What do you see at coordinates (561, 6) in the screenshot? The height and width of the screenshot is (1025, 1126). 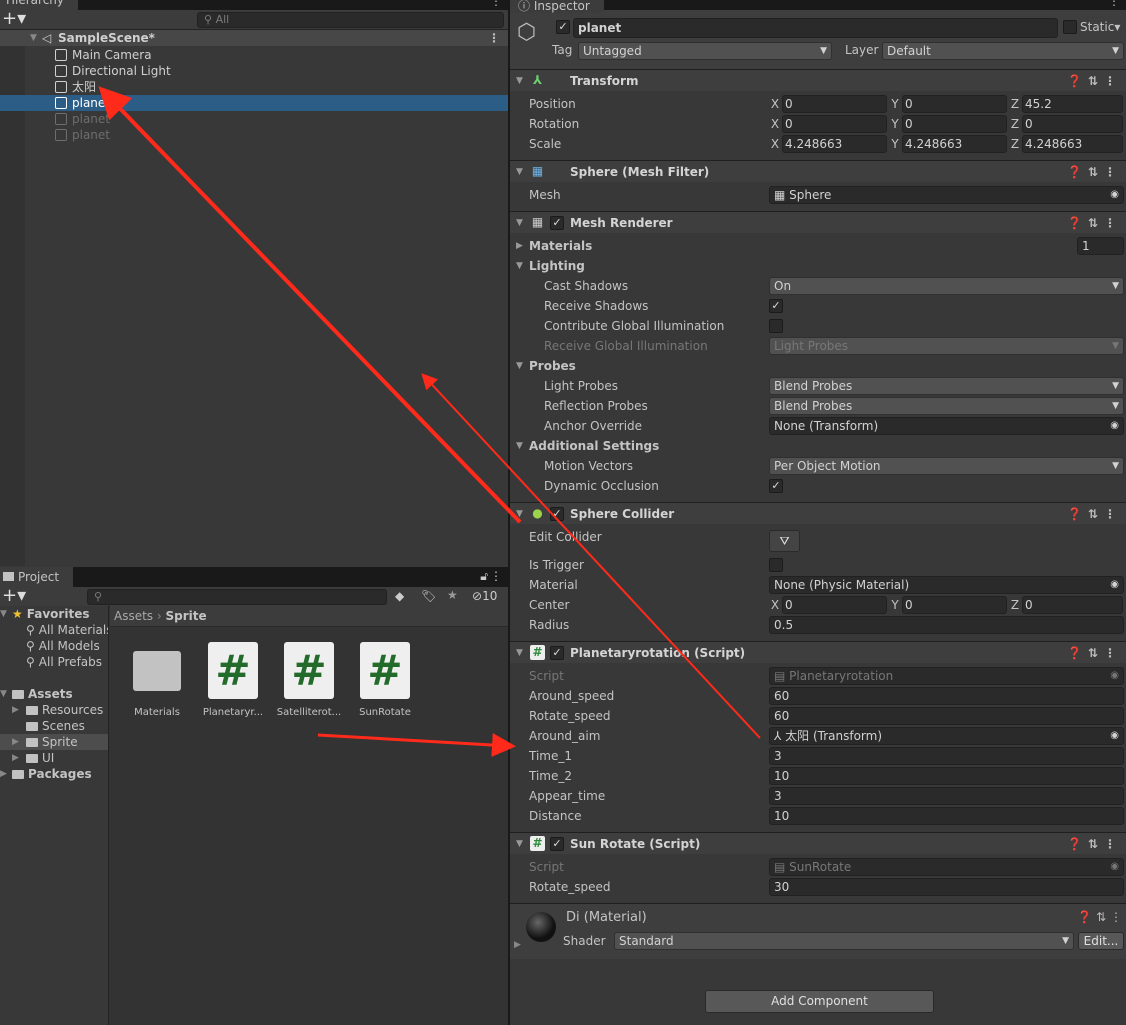 I see `tab-inspector-label: Inspector` at bounding box center [561, 6].